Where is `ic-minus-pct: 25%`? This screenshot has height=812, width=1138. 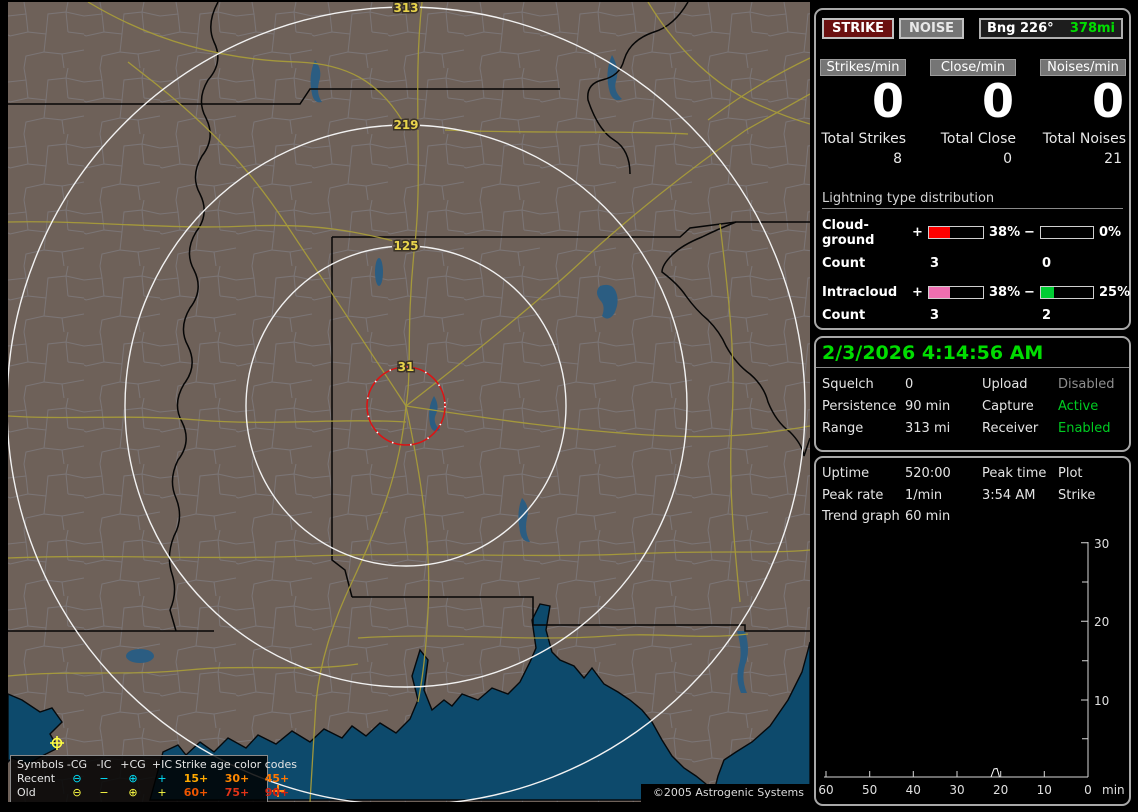
ic-minus-pct: 25% is located at coordinates (1115, 292).